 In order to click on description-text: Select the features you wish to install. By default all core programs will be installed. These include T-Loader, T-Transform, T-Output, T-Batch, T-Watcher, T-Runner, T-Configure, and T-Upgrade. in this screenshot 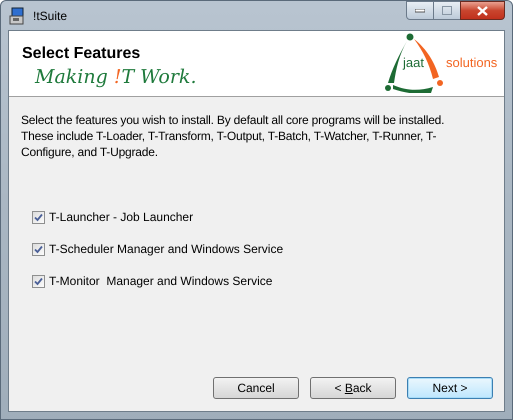, I will do `click(233, 136)`.